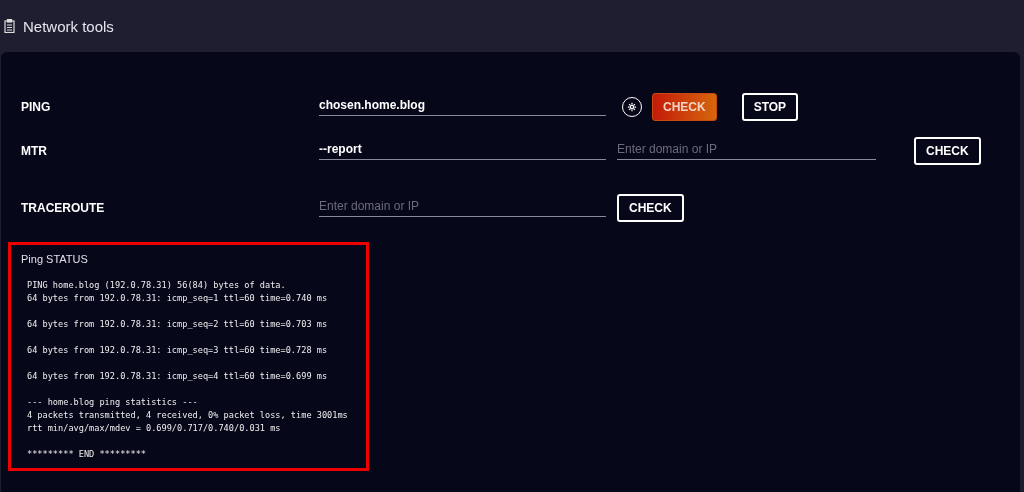 This screenshot has height=492, width=1024. Describe the element at coordinates (770, 107) in the screenshot. I see `action-button: STOP` at that location.